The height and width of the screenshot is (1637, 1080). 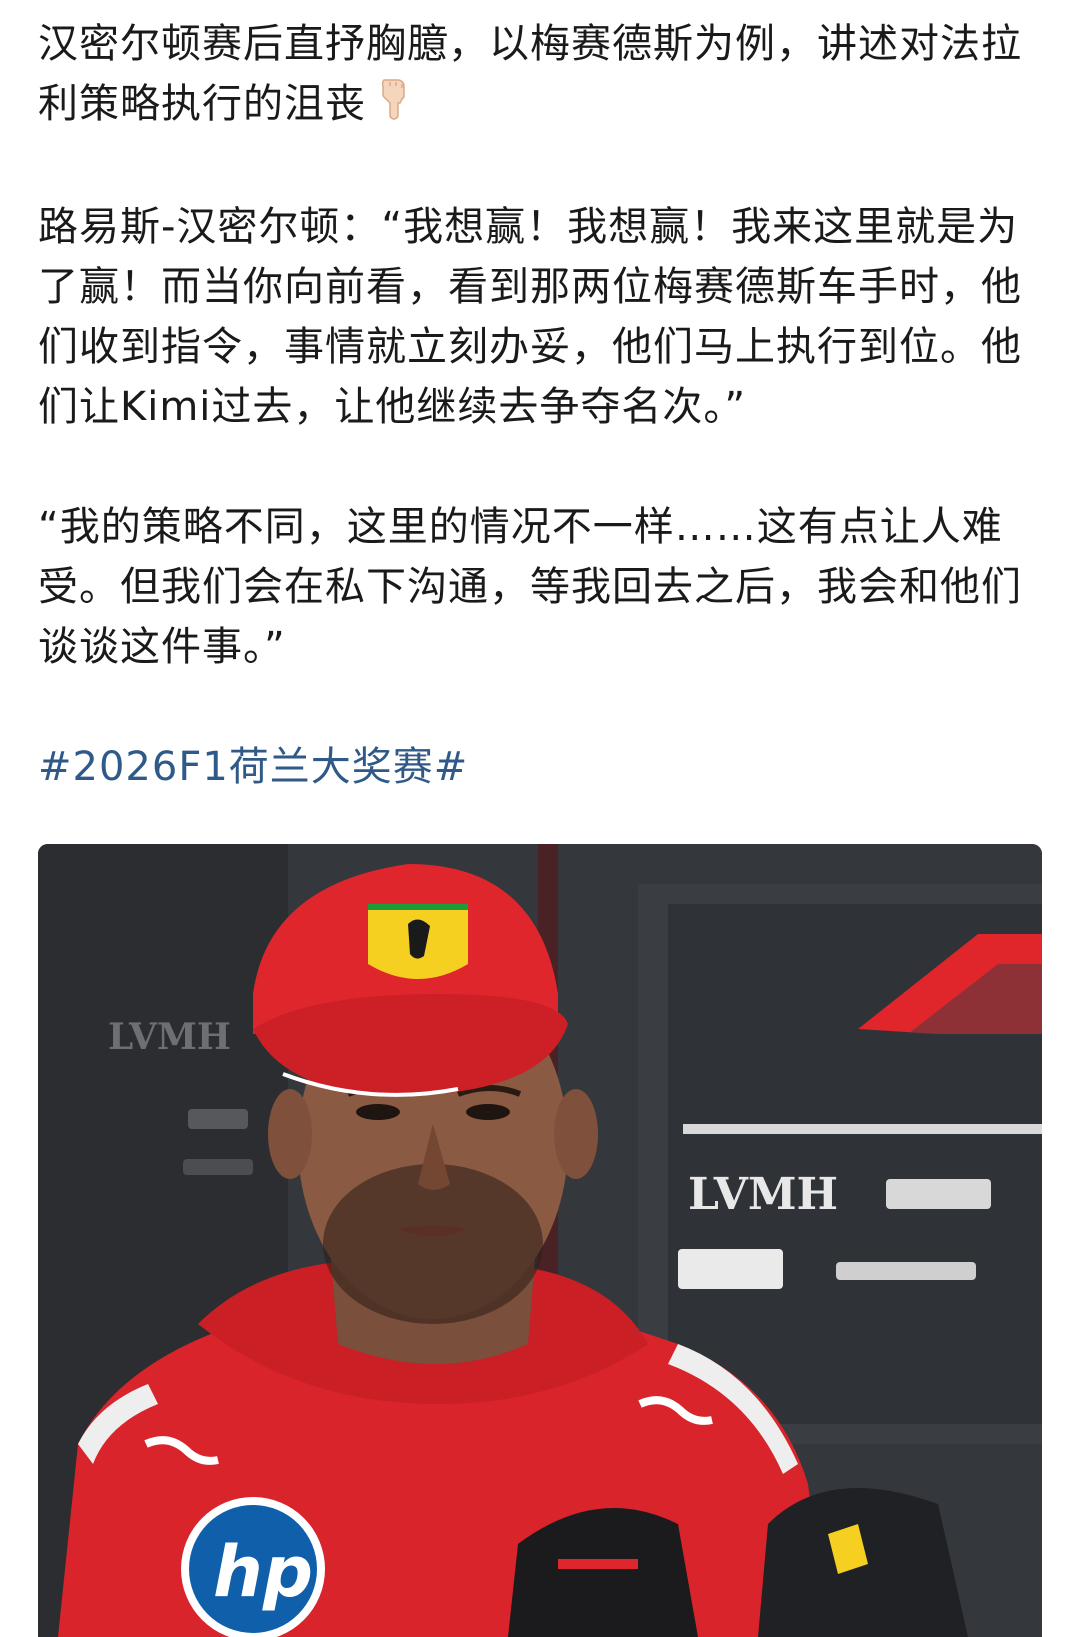 I want to click on sponsor-text-left: LVMH, so click(x=169, y=1037).